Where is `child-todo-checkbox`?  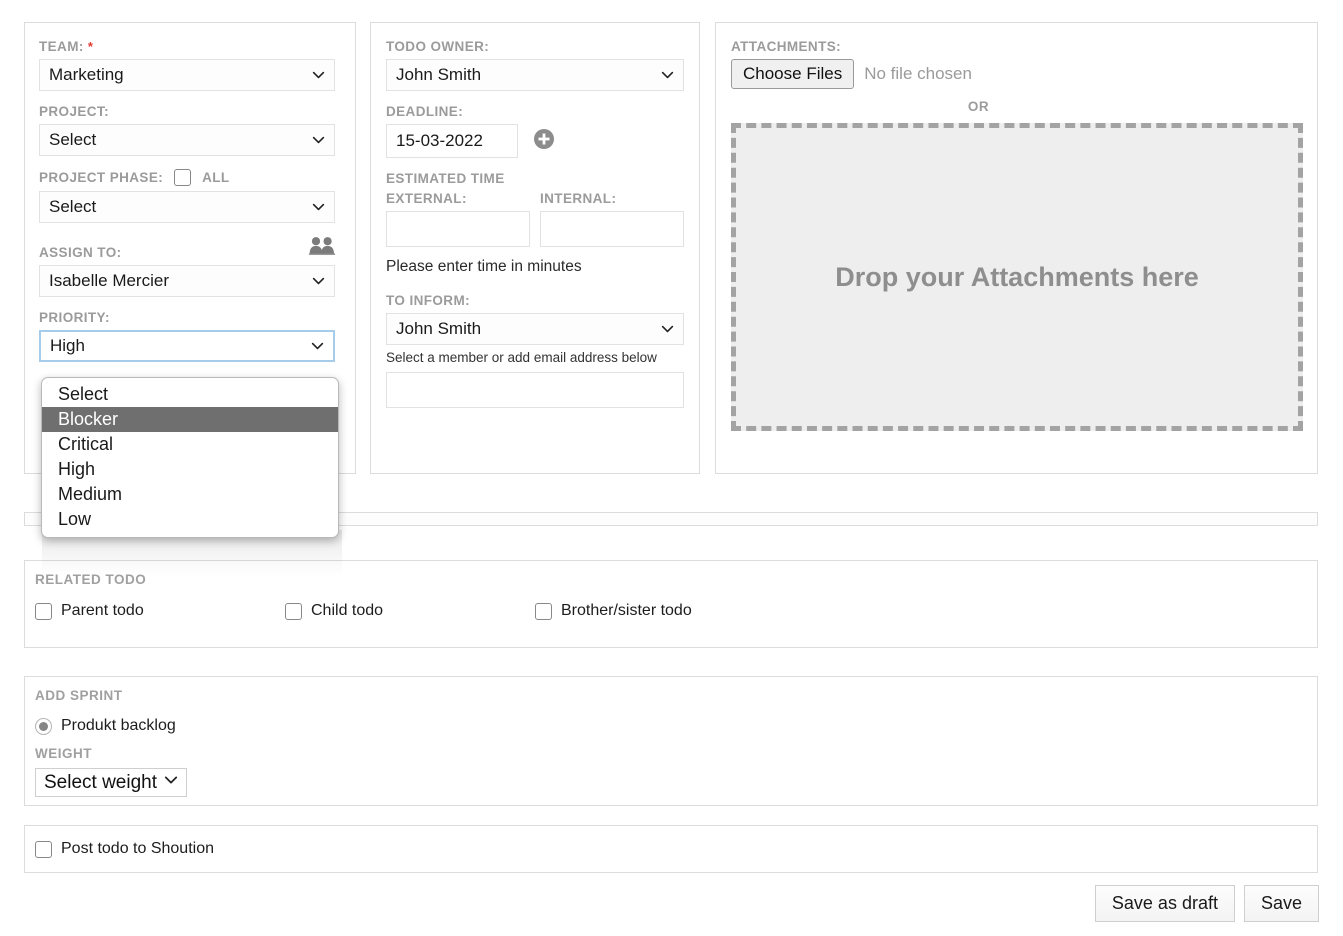
child-todo-checkbox is located at coordinates (293, 611).